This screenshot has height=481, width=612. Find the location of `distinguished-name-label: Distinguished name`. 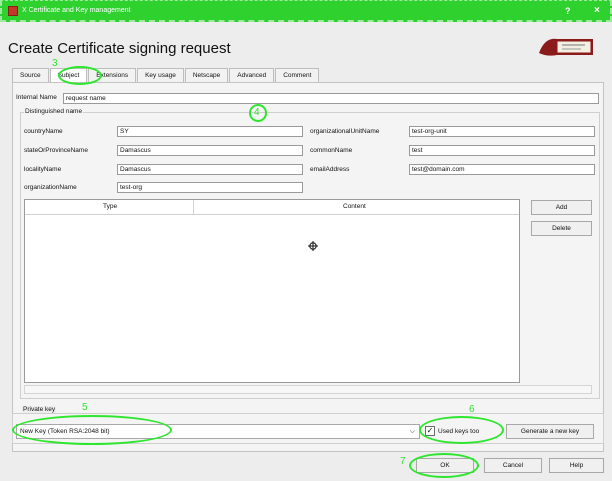

distinguished-name-label: Distinguished name is located at coordinates (54, 111).